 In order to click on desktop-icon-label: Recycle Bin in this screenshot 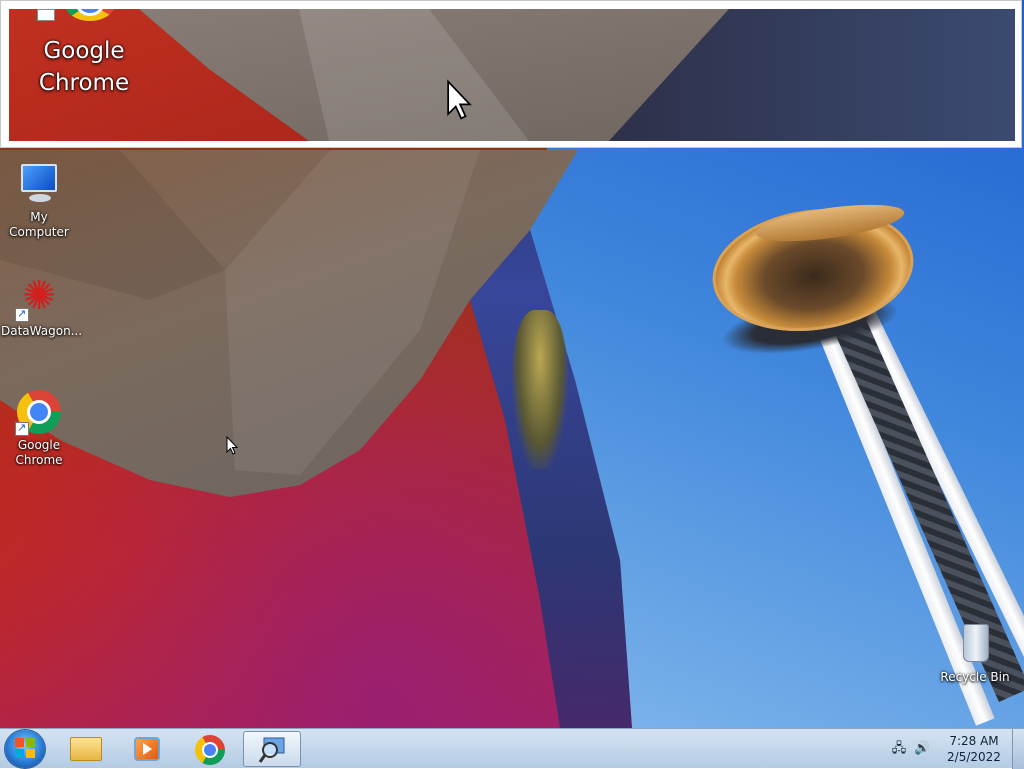, I will do `click(975, 677)`.